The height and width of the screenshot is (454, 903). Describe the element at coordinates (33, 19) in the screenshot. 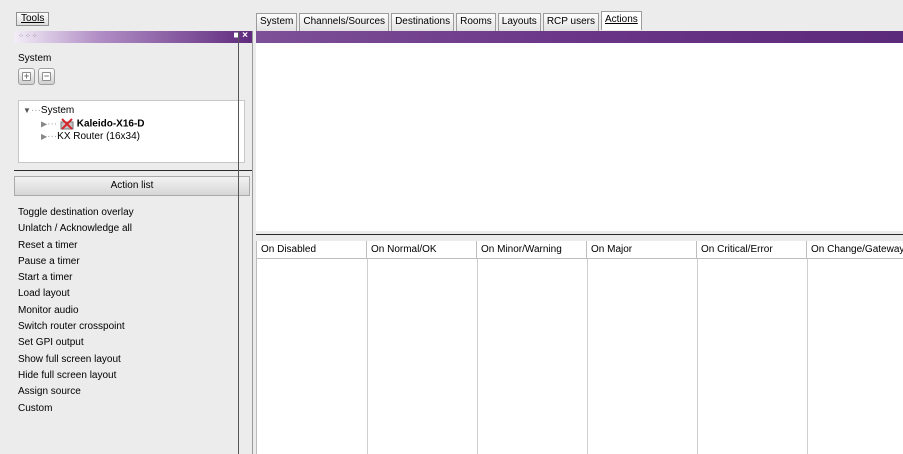

I see `tools-button: Tools` at that location.